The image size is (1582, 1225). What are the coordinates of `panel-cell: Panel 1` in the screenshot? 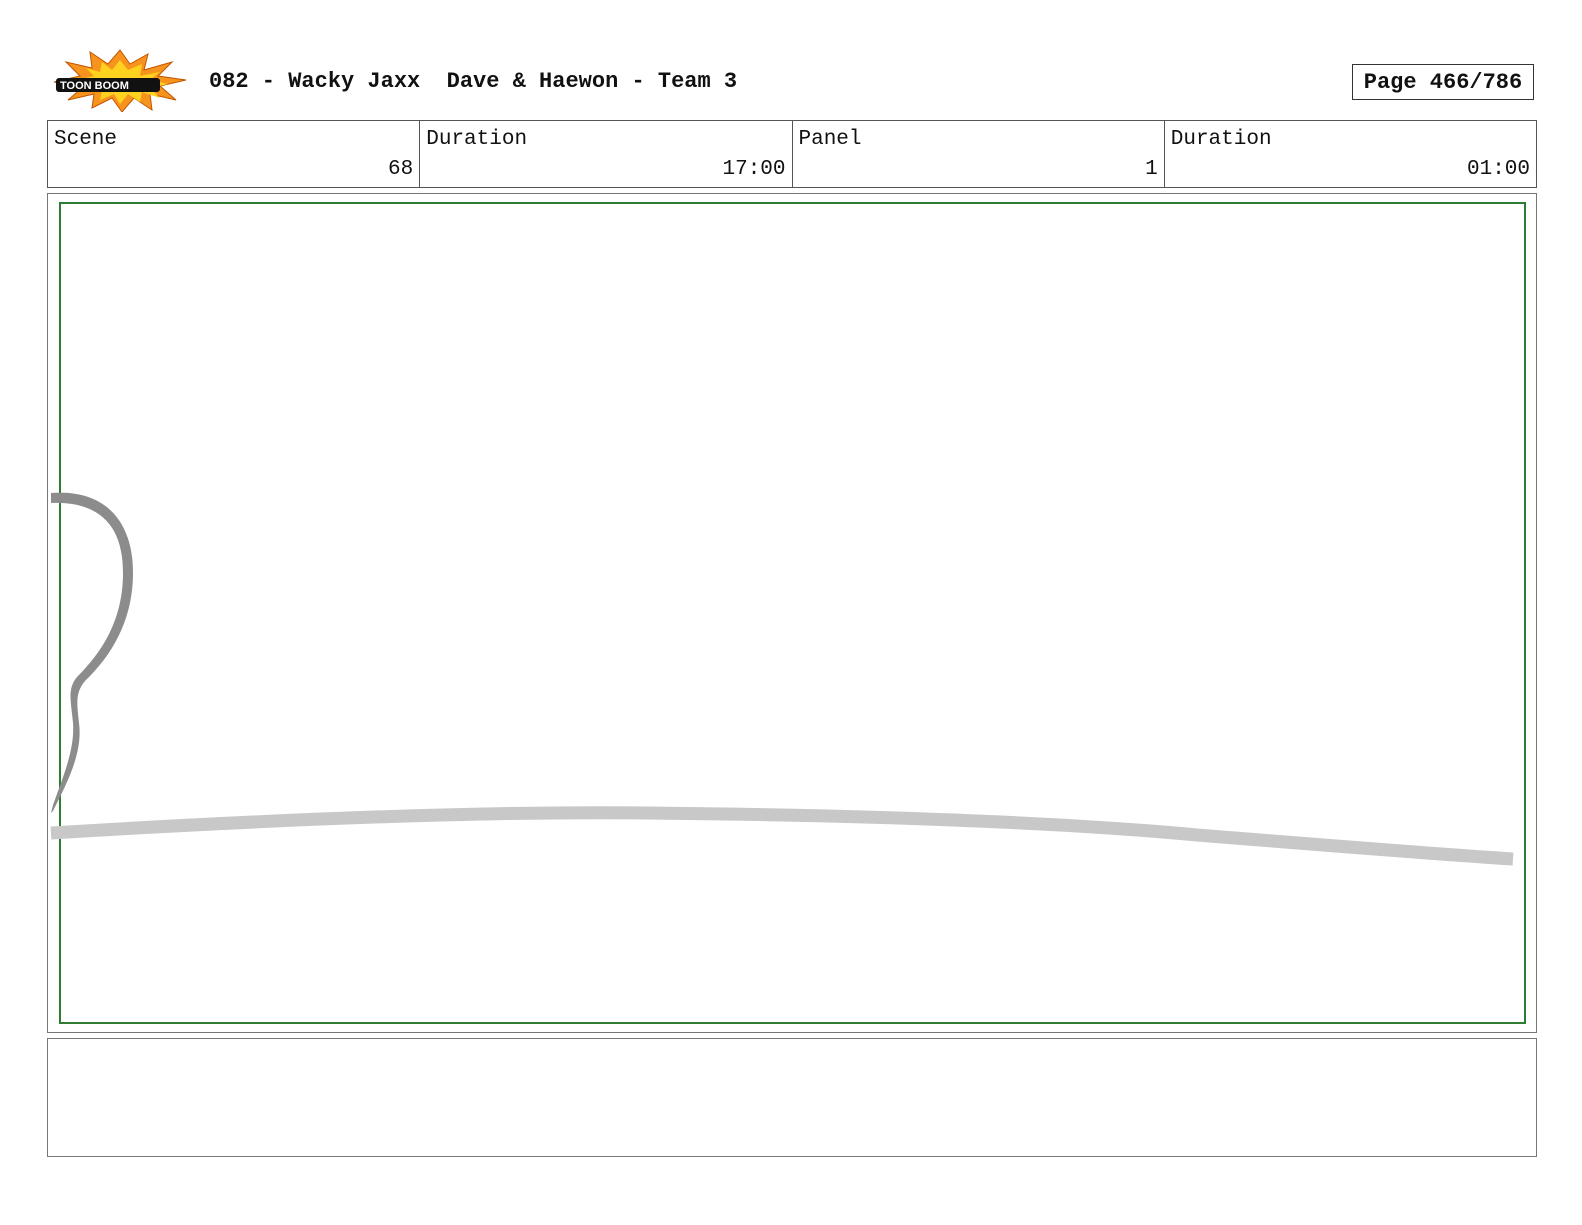 It's located at (979, 154).